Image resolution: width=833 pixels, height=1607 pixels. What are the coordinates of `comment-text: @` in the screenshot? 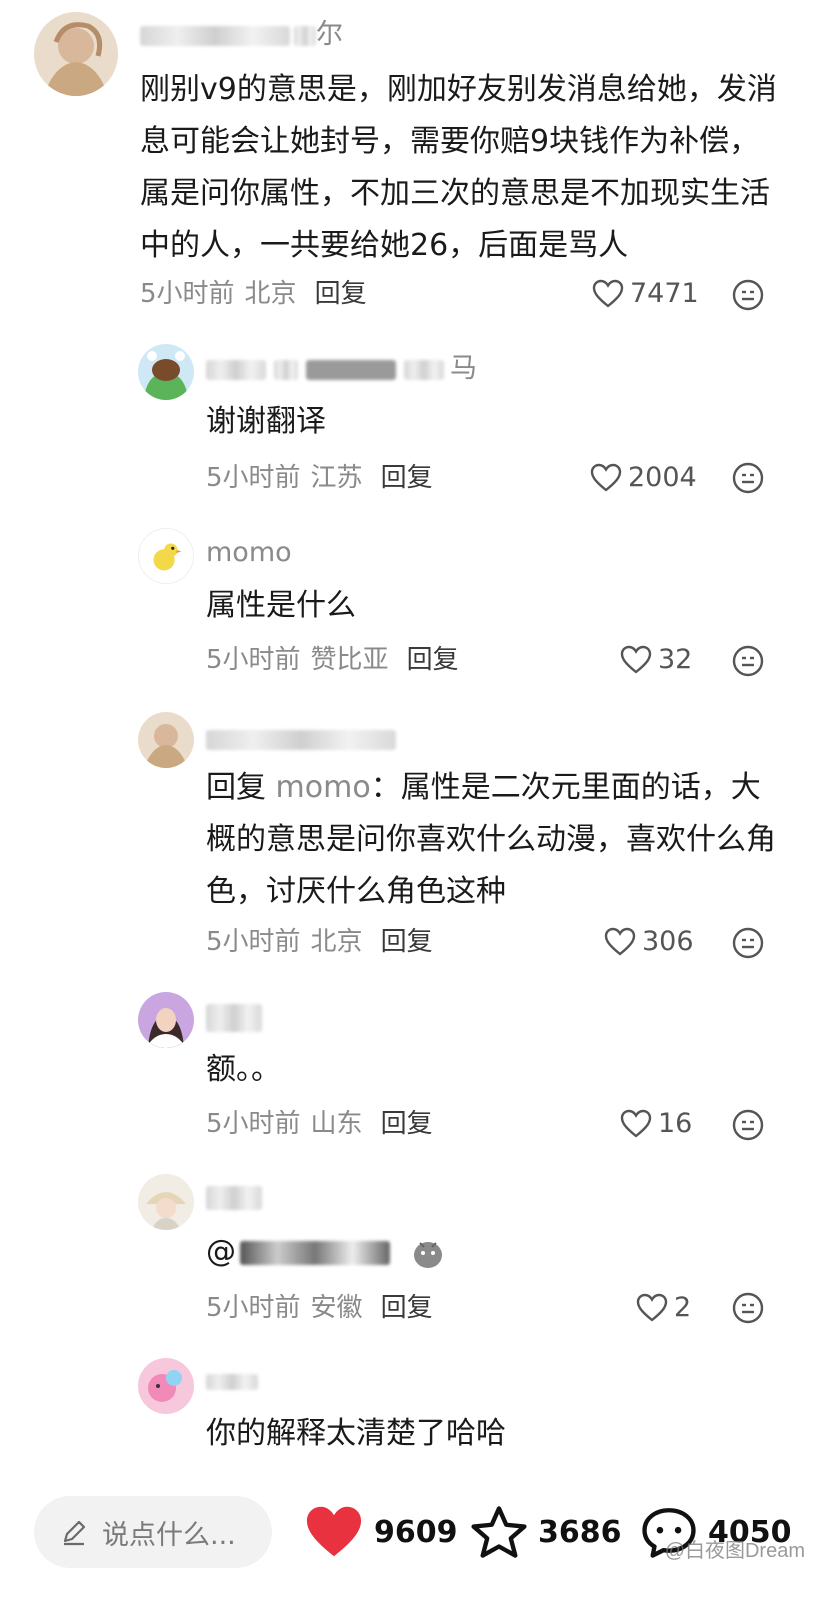 It's located at (326, 1252).